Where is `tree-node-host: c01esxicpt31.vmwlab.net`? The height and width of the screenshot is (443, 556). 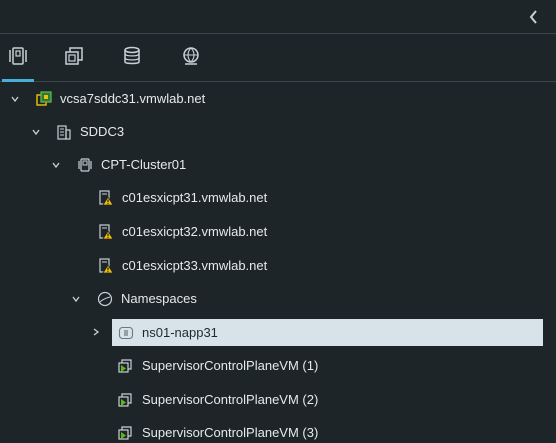 tree-node-host: c01esxicpt31.vmwlab.net is located at coordinates (318, 197).